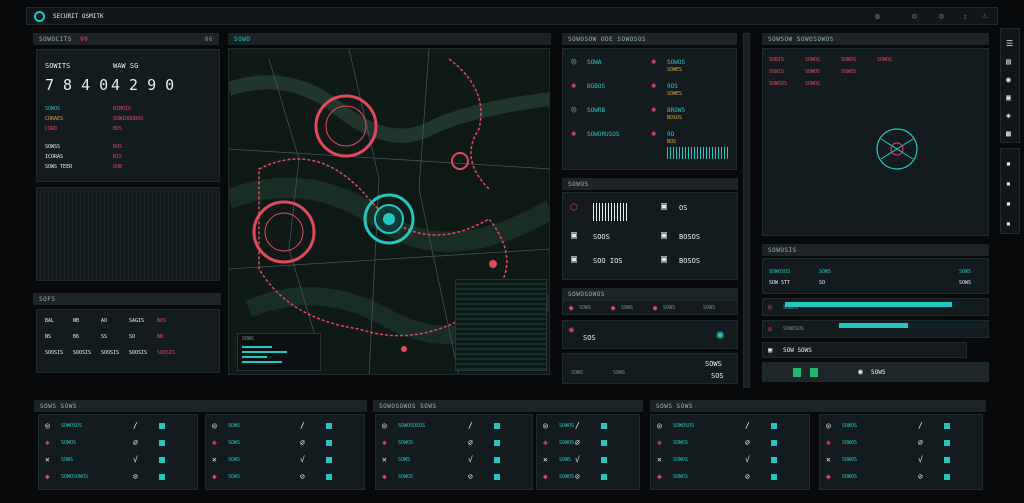 The width and height of the screenshot is (1024, 503). I want to click on bottom-row-label: SOWOSOSOS, so click(412, 426).